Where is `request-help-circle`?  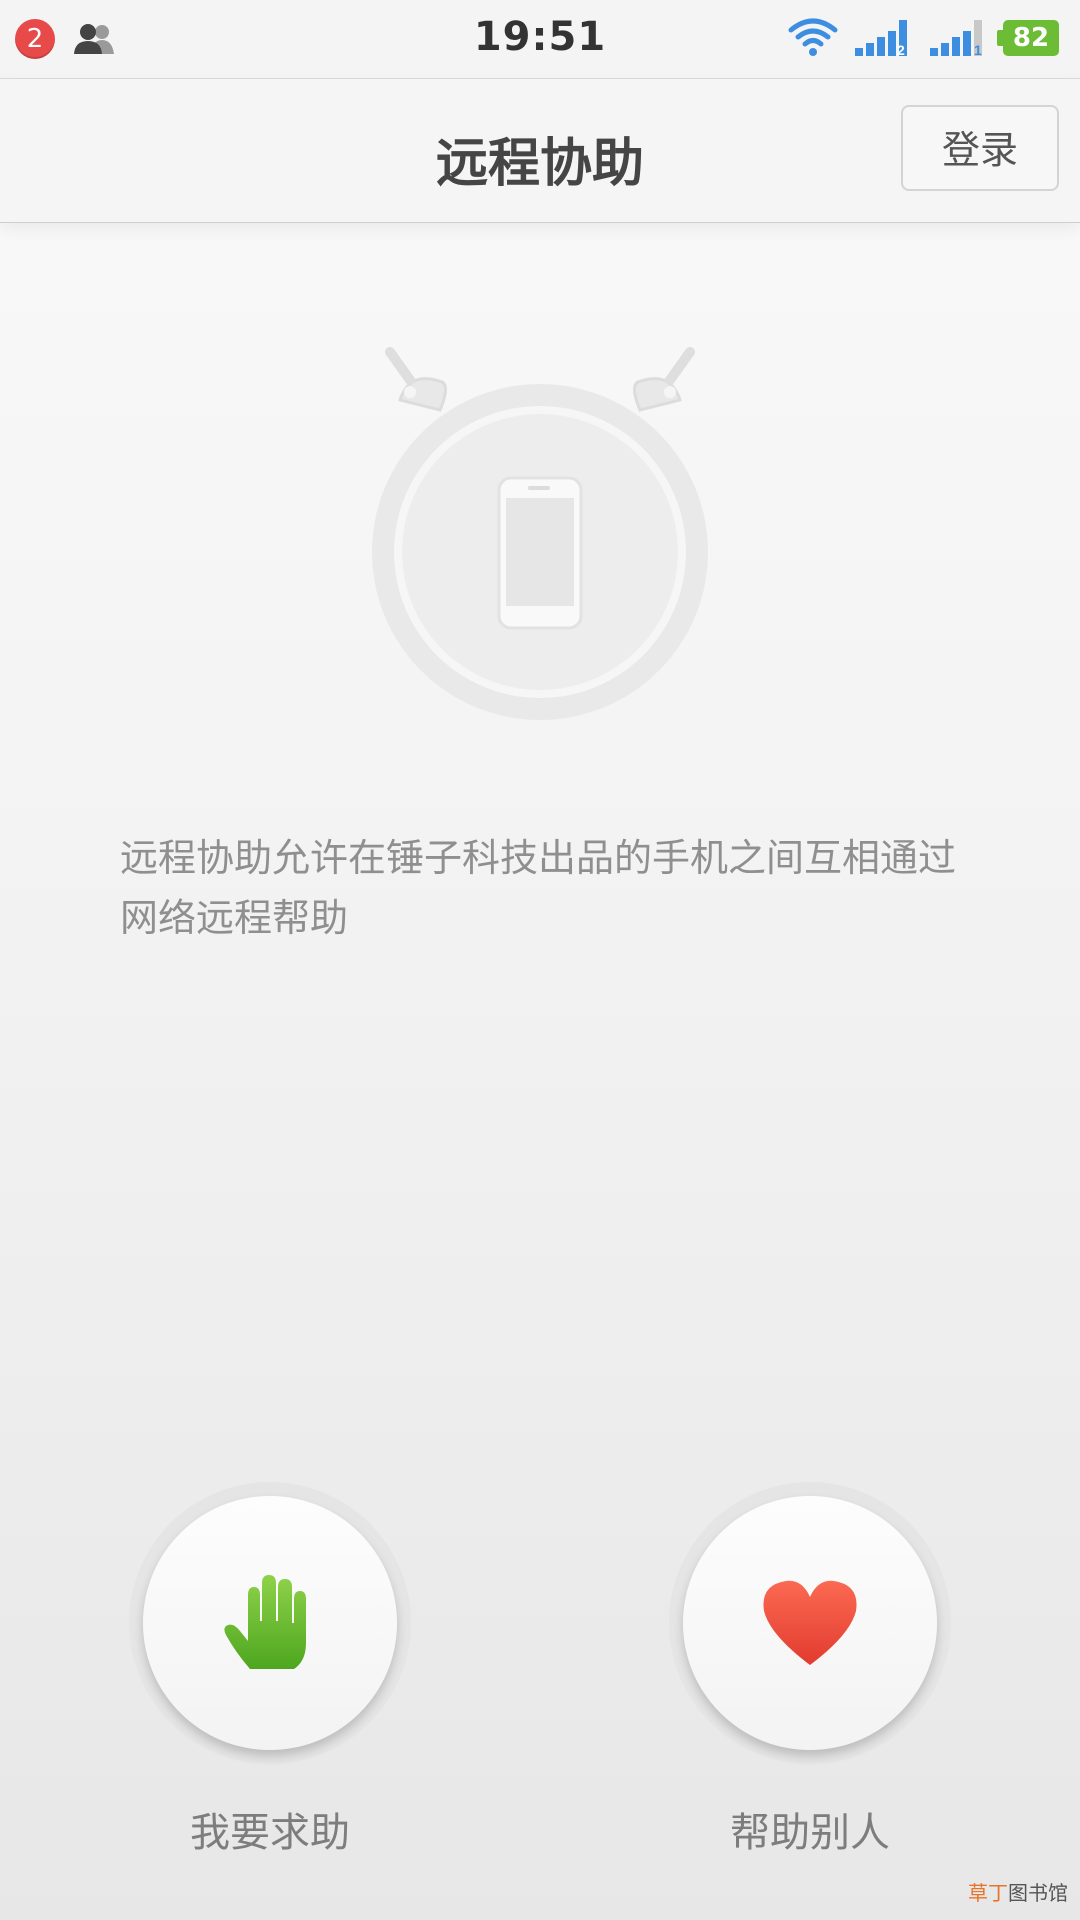
request-help-circle is located at coordinates (270, 1623).